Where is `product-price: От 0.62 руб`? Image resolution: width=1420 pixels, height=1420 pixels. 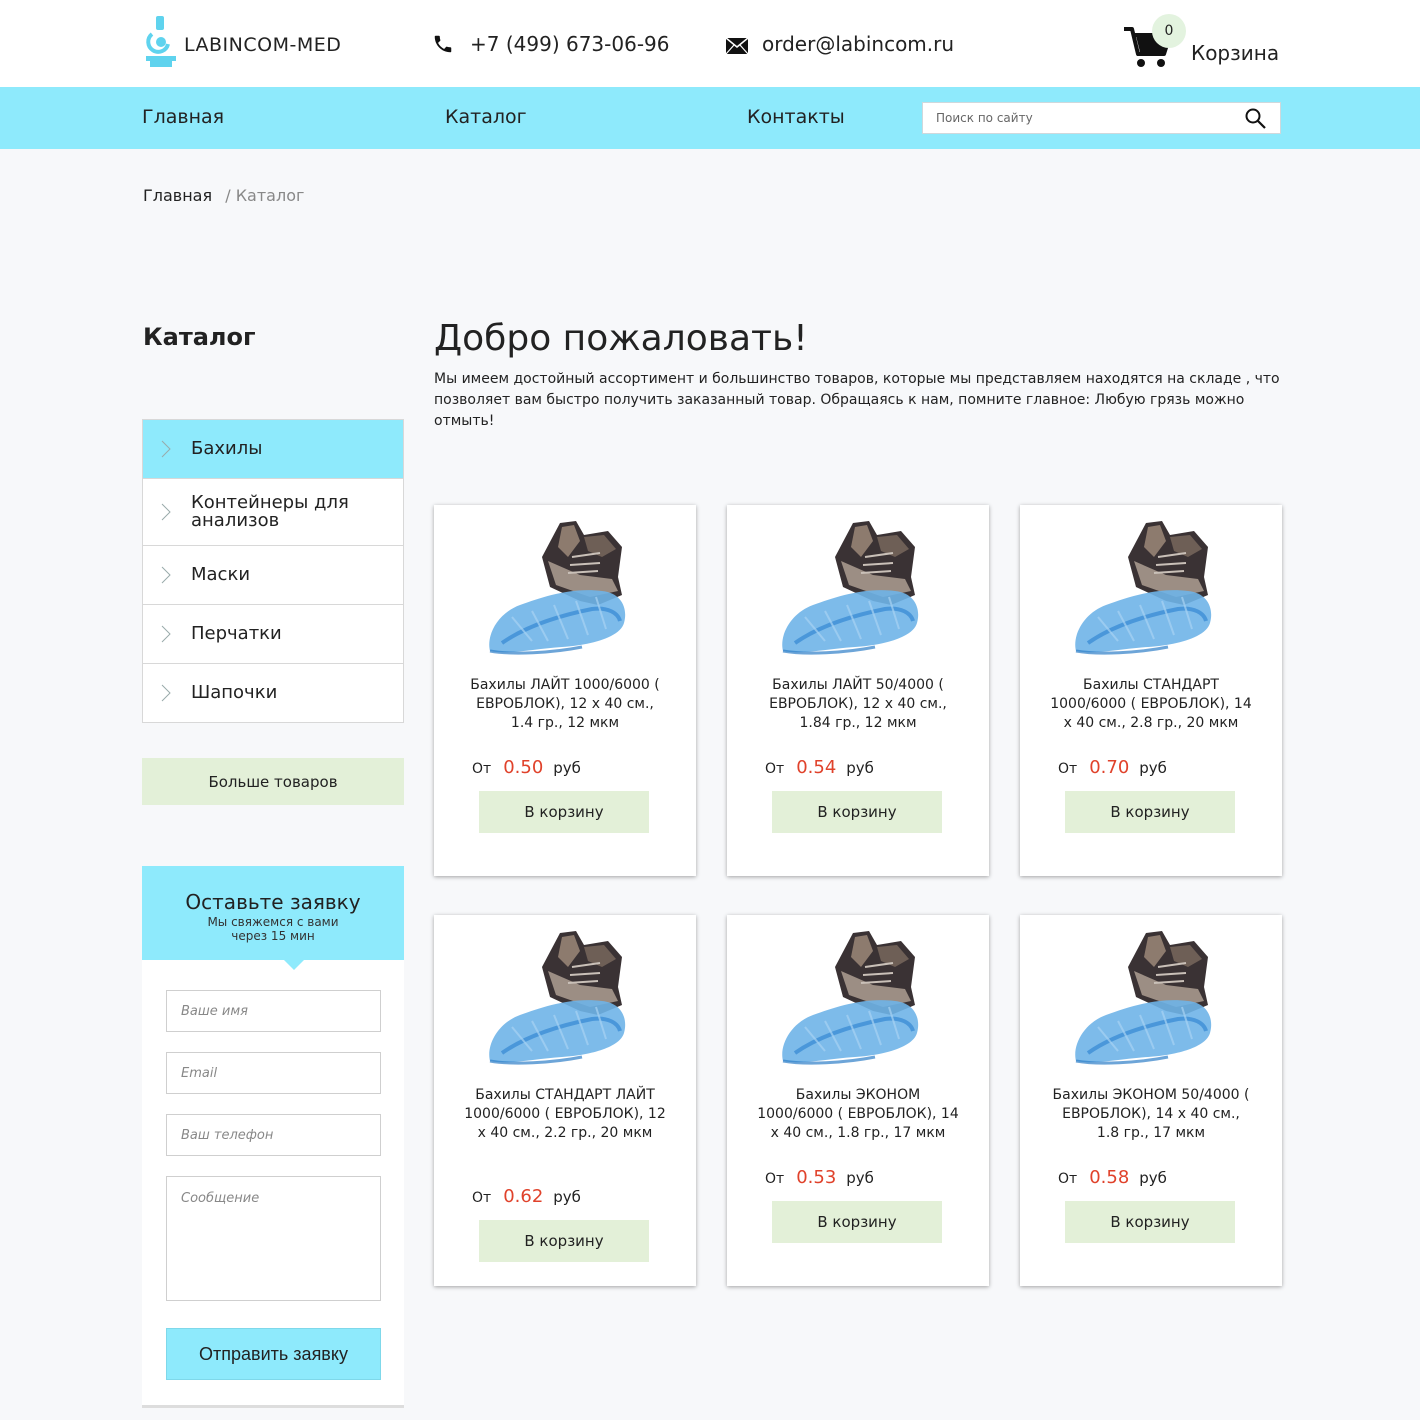 product-price: От 0.62 руб is located at coordinates (526, 1196).